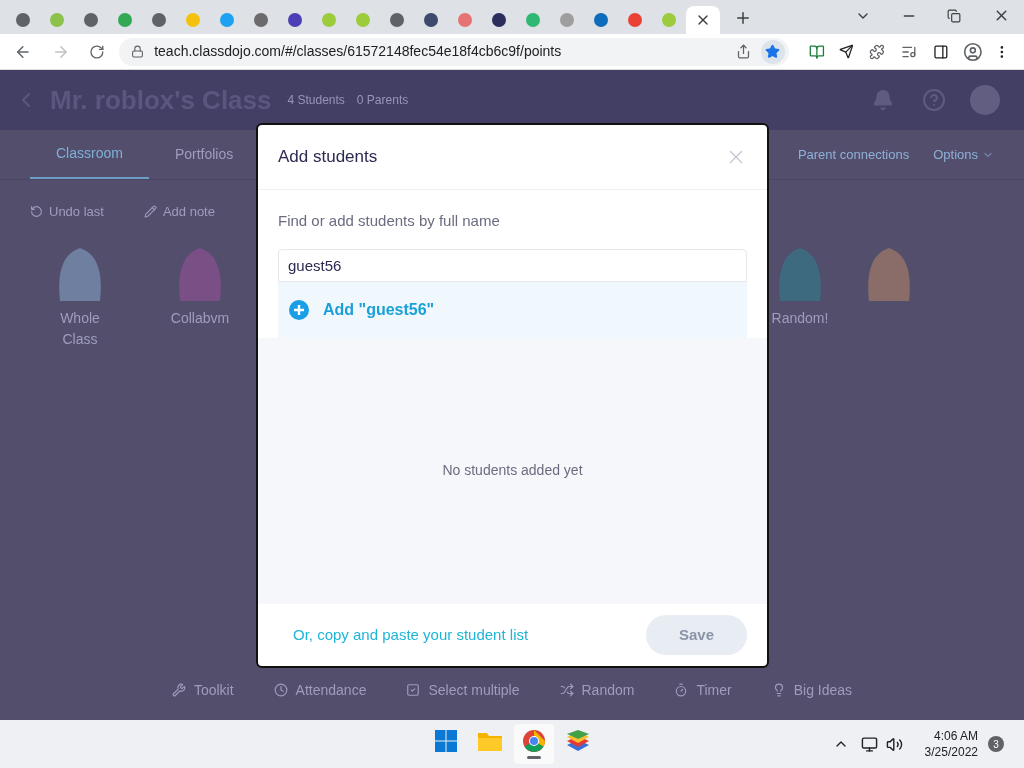 Image resolution: width=1024 pixels, height=768 pixels. What do you see at coordinates (316, 100) in the screenshot?
I see `student-count: 4 Students` at bounding box center [316, 100].